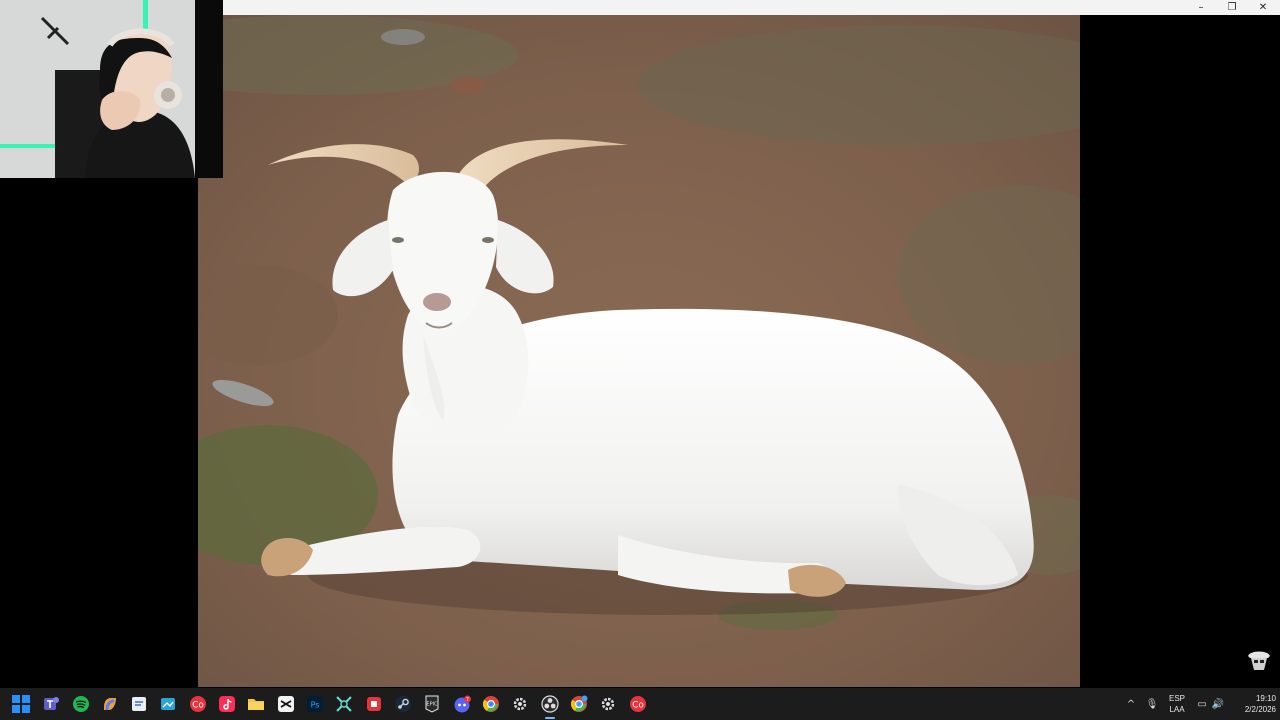  What do you see at coordinates (1176, 698) in the screenshot?
I see `language-code: ESP` at bounding box center [1176, 698].